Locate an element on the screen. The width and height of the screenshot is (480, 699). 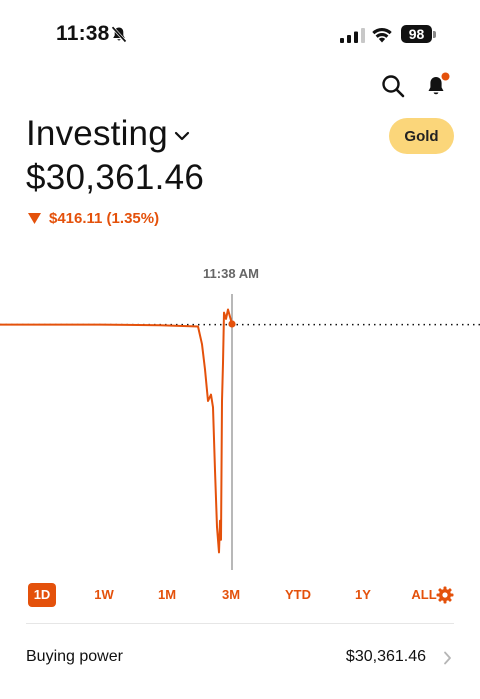
gear-icon is located at coordinates (445, 595).